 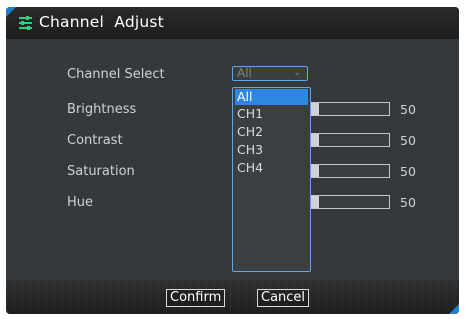 I want to click on saturation-slider, so click(x=349, y=171).